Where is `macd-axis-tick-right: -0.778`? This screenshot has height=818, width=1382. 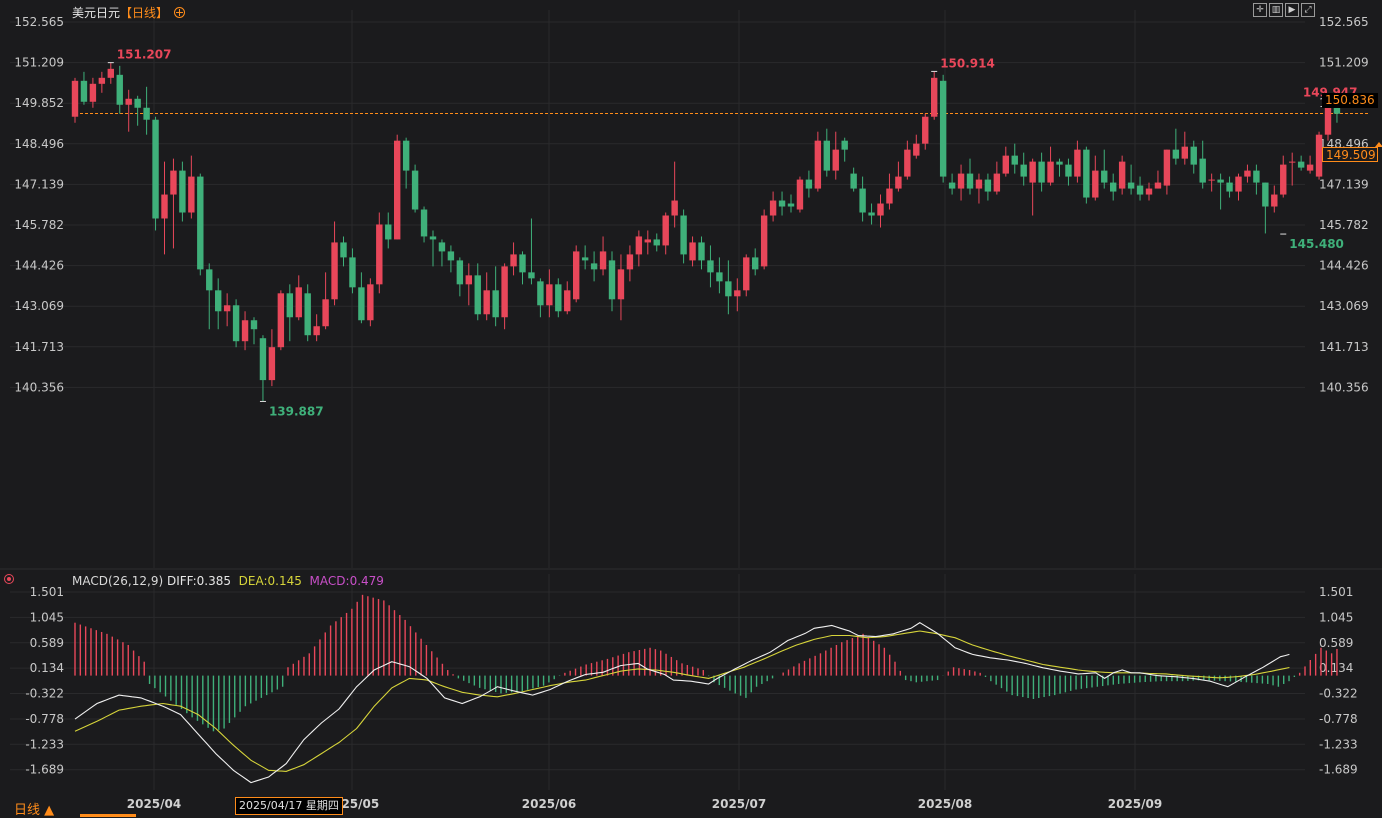
macd-axis-tick-right: -0.778 is located at coordinates (1338, 719).